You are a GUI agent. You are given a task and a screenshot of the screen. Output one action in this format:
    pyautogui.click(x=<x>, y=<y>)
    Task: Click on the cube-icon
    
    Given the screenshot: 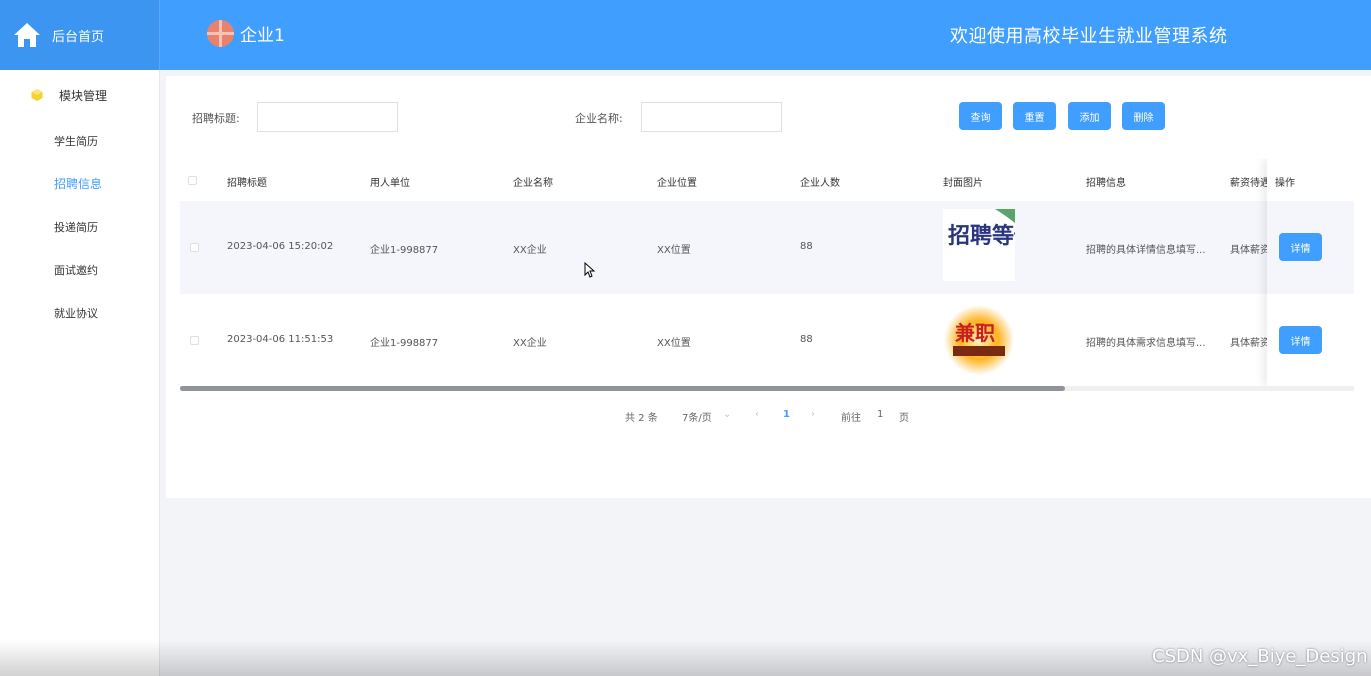 What is the action you would take?
    pyautogui.click(x=37, y=95)
    